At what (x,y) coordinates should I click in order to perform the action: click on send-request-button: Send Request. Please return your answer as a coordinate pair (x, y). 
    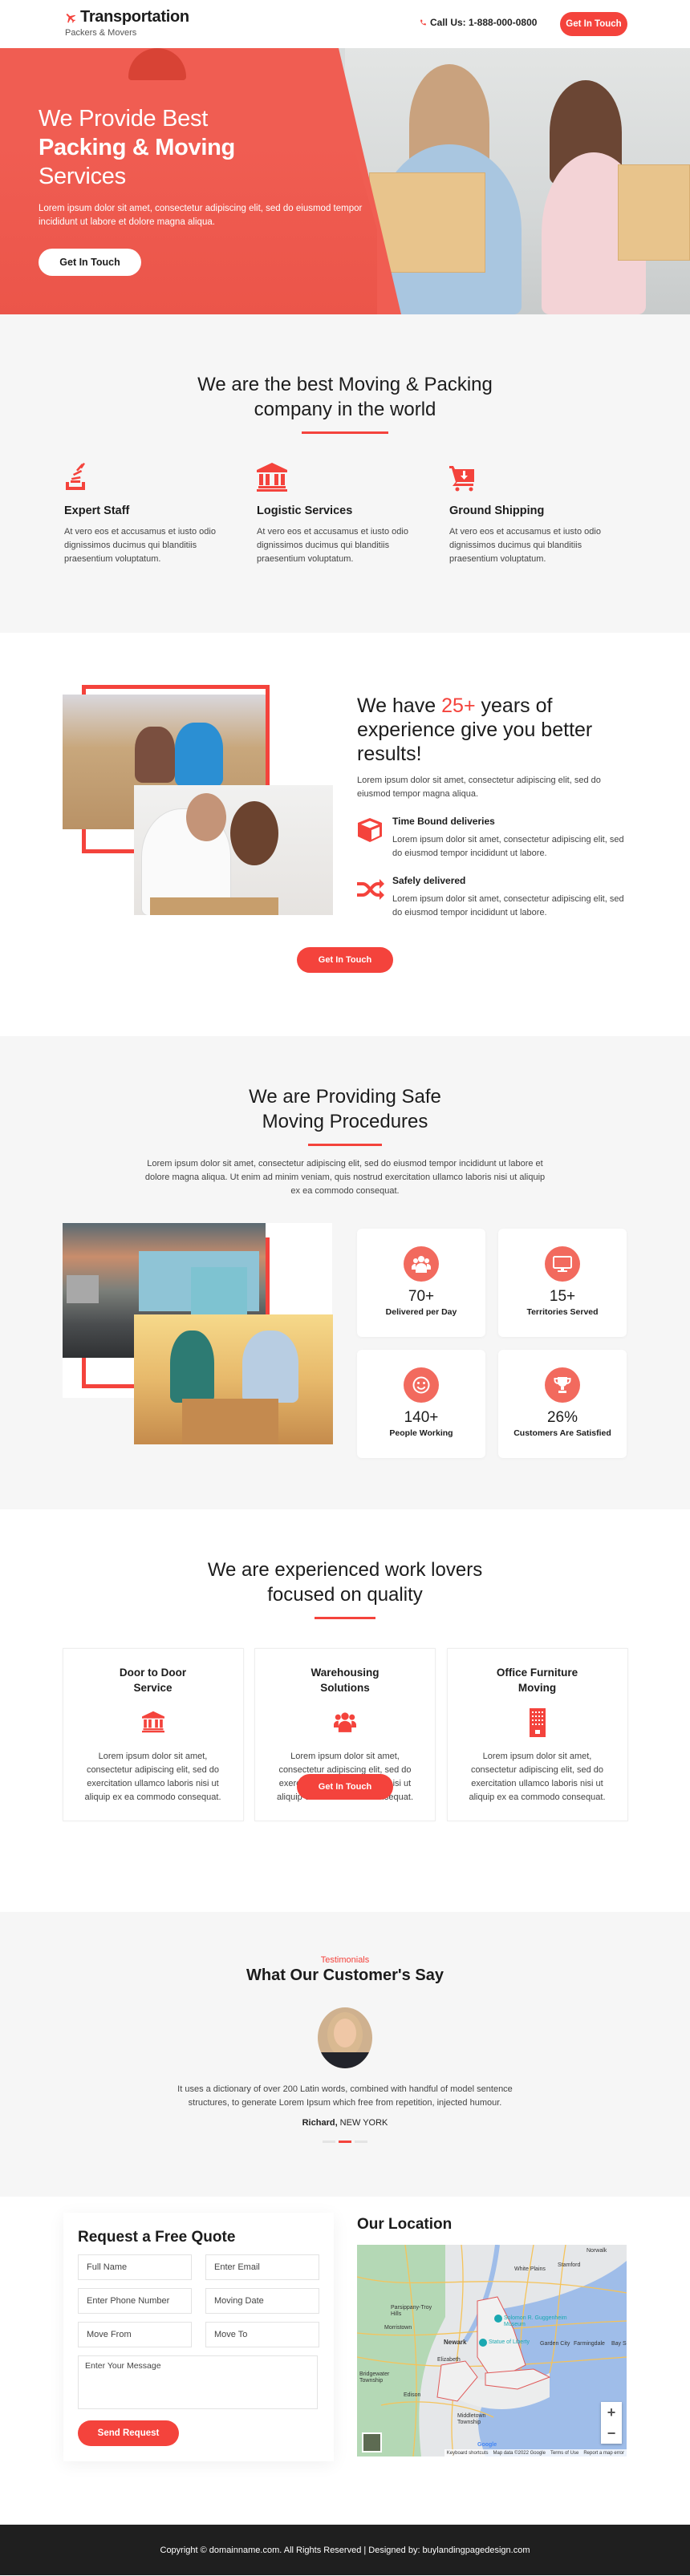
    Looking at the image, I should click on (128, 2433).